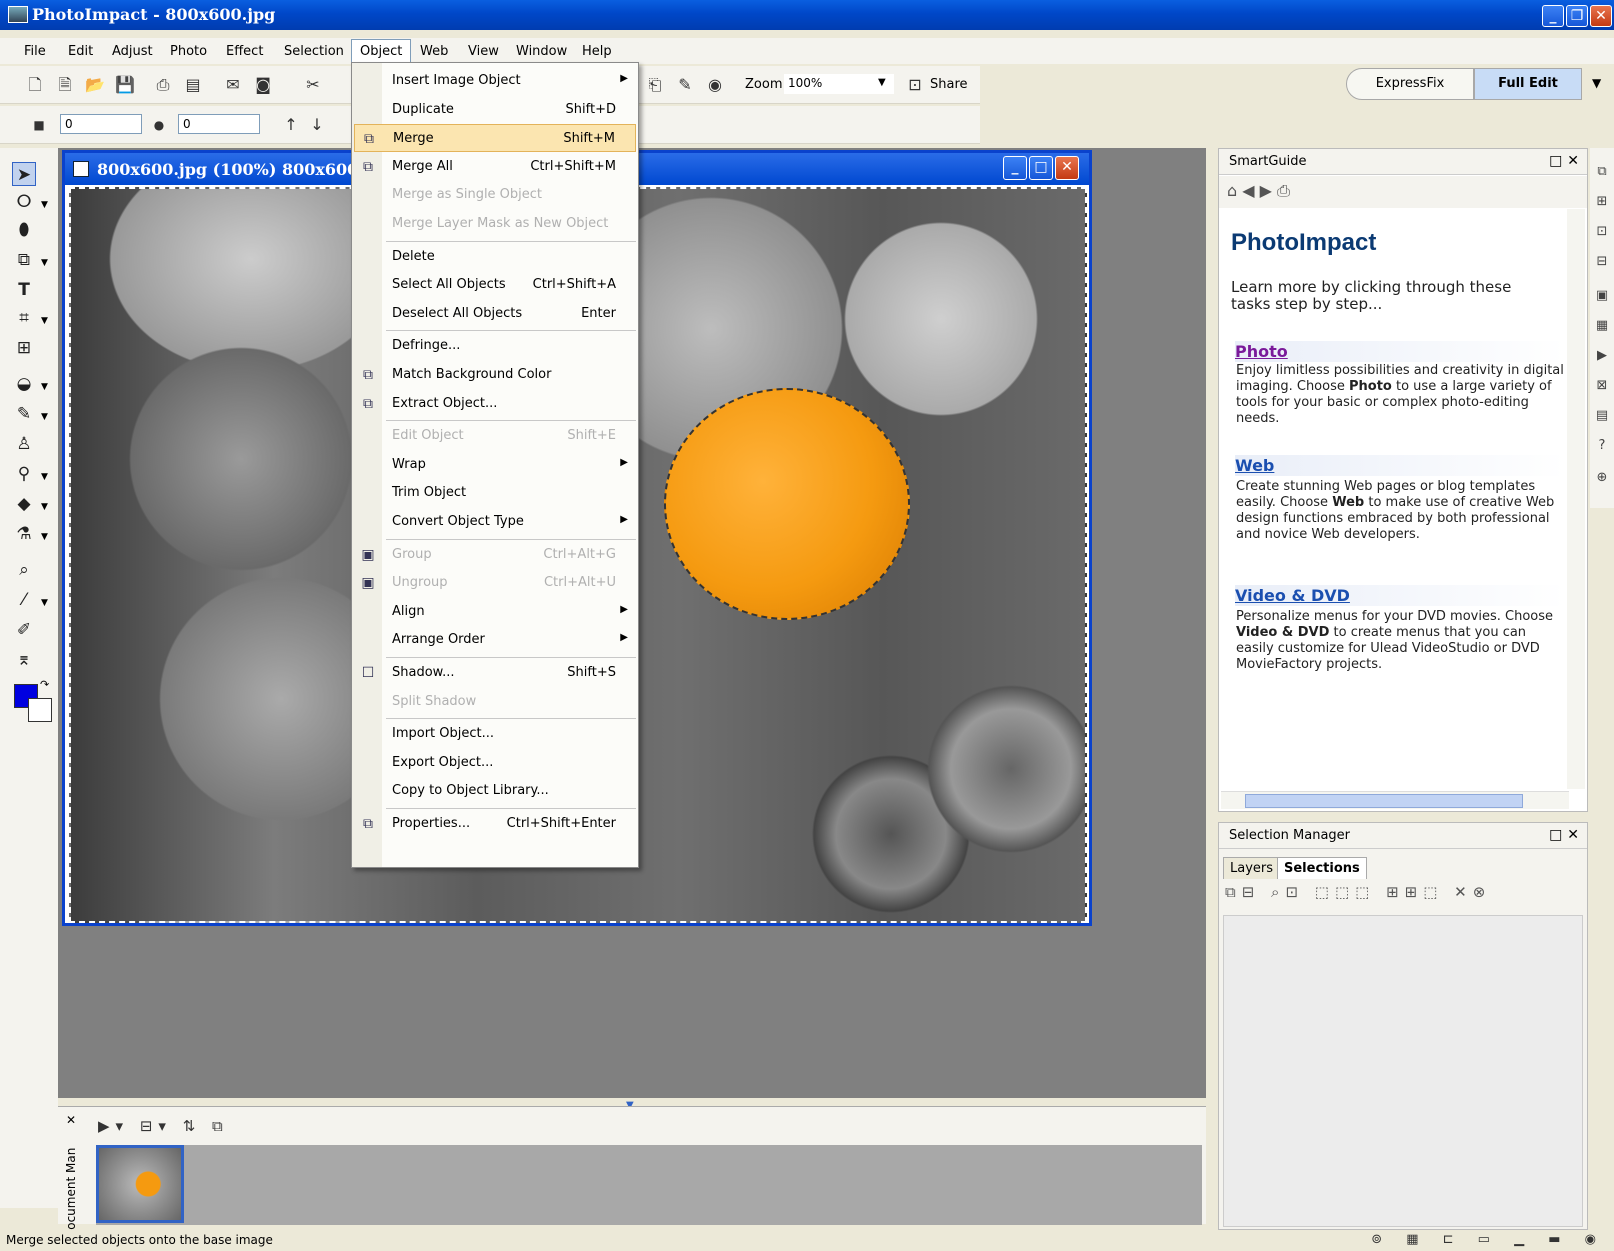 This screenshot has height=1251, width=1614. What do you see at coordinates (24, 230) in the screenshot?
I see `eraser-tool-icon: ⬮` at bounding box center [24, 230].